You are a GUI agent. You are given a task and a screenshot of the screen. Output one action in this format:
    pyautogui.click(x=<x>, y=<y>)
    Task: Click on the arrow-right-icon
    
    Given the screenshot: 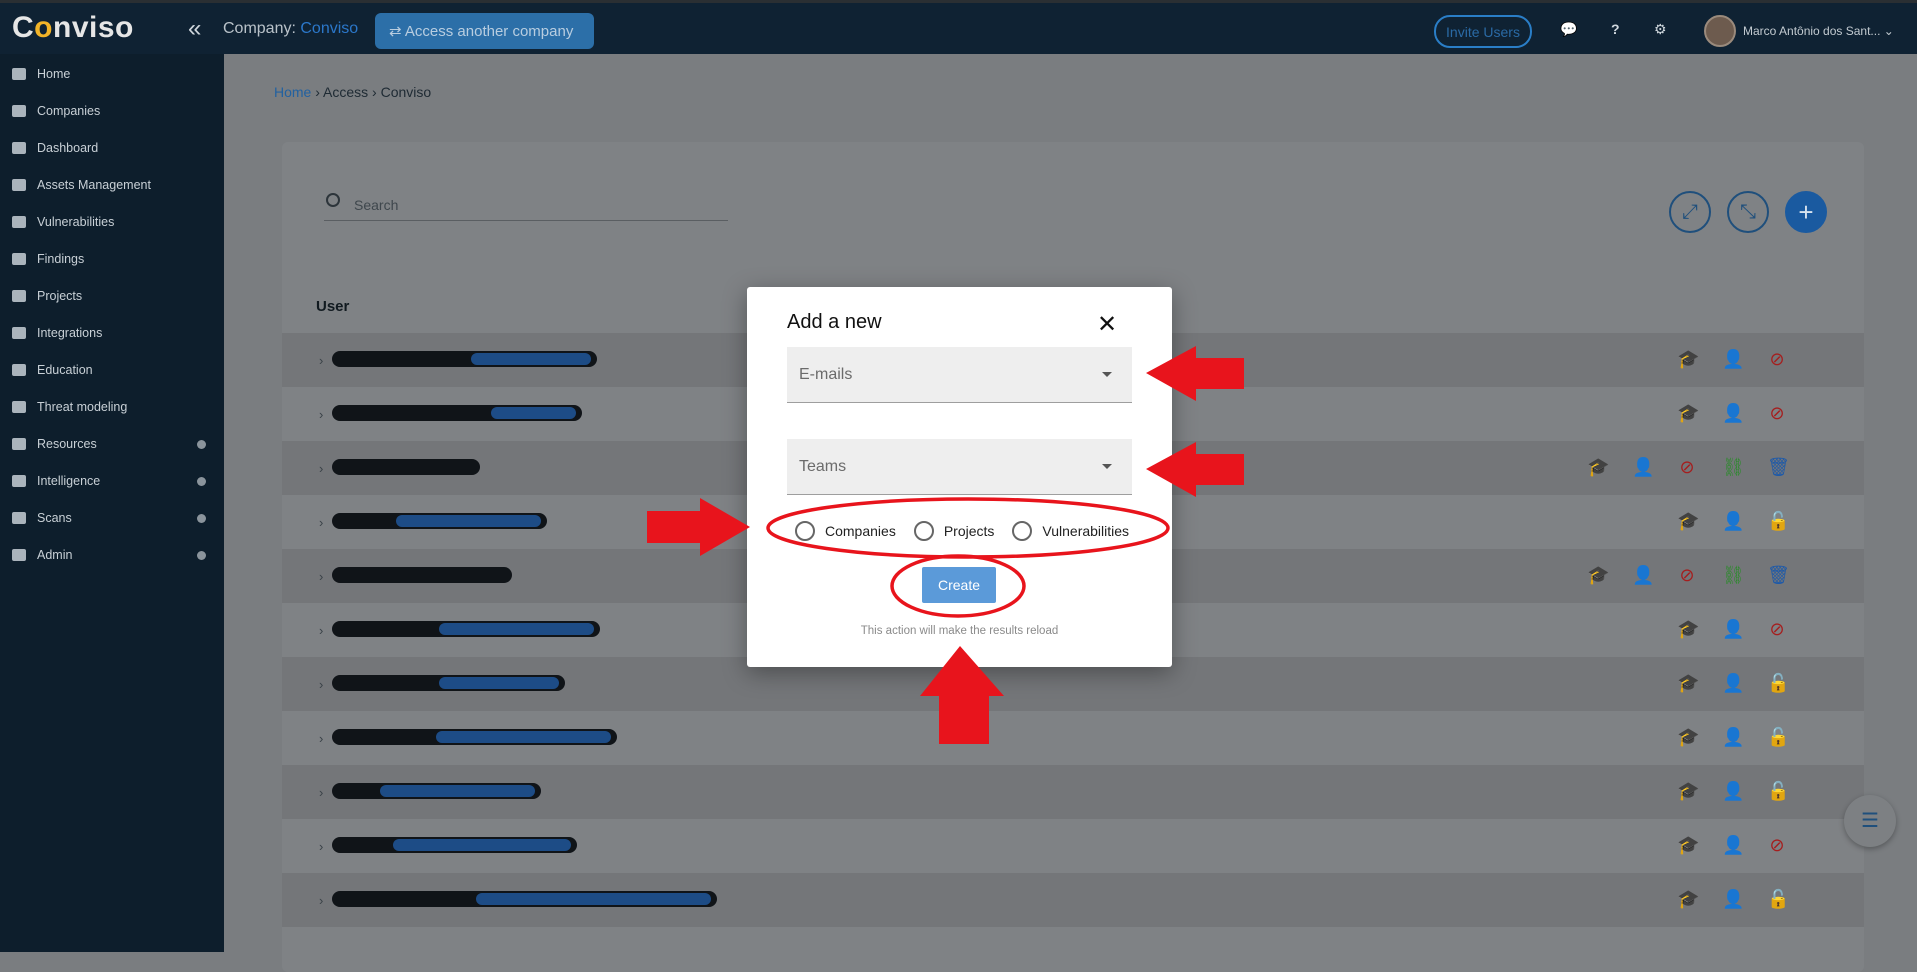 What is the action you would take?
    pyautogui.click(x=698, y=527)
    